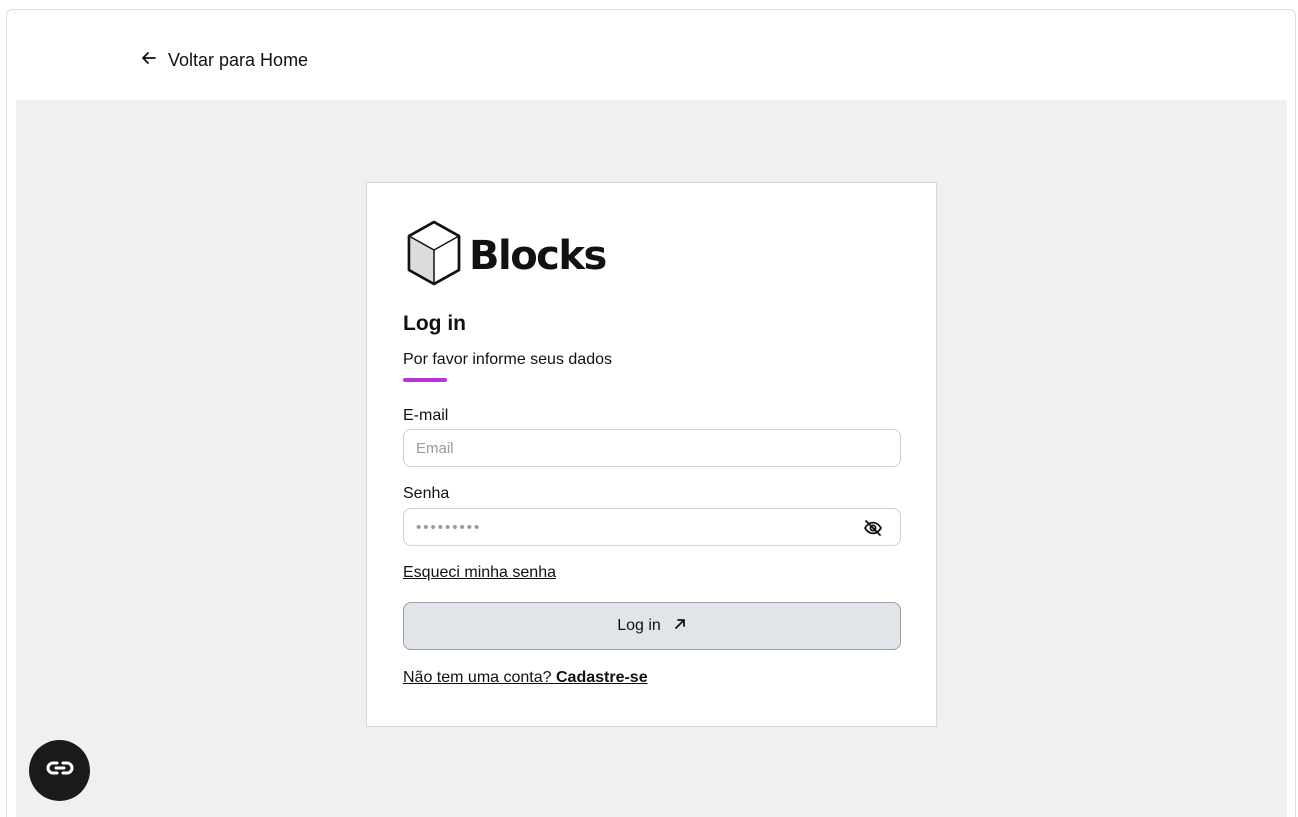 The height and width of the screenshot is (817, 1298). I want to click on password-input, so click(652, 527).